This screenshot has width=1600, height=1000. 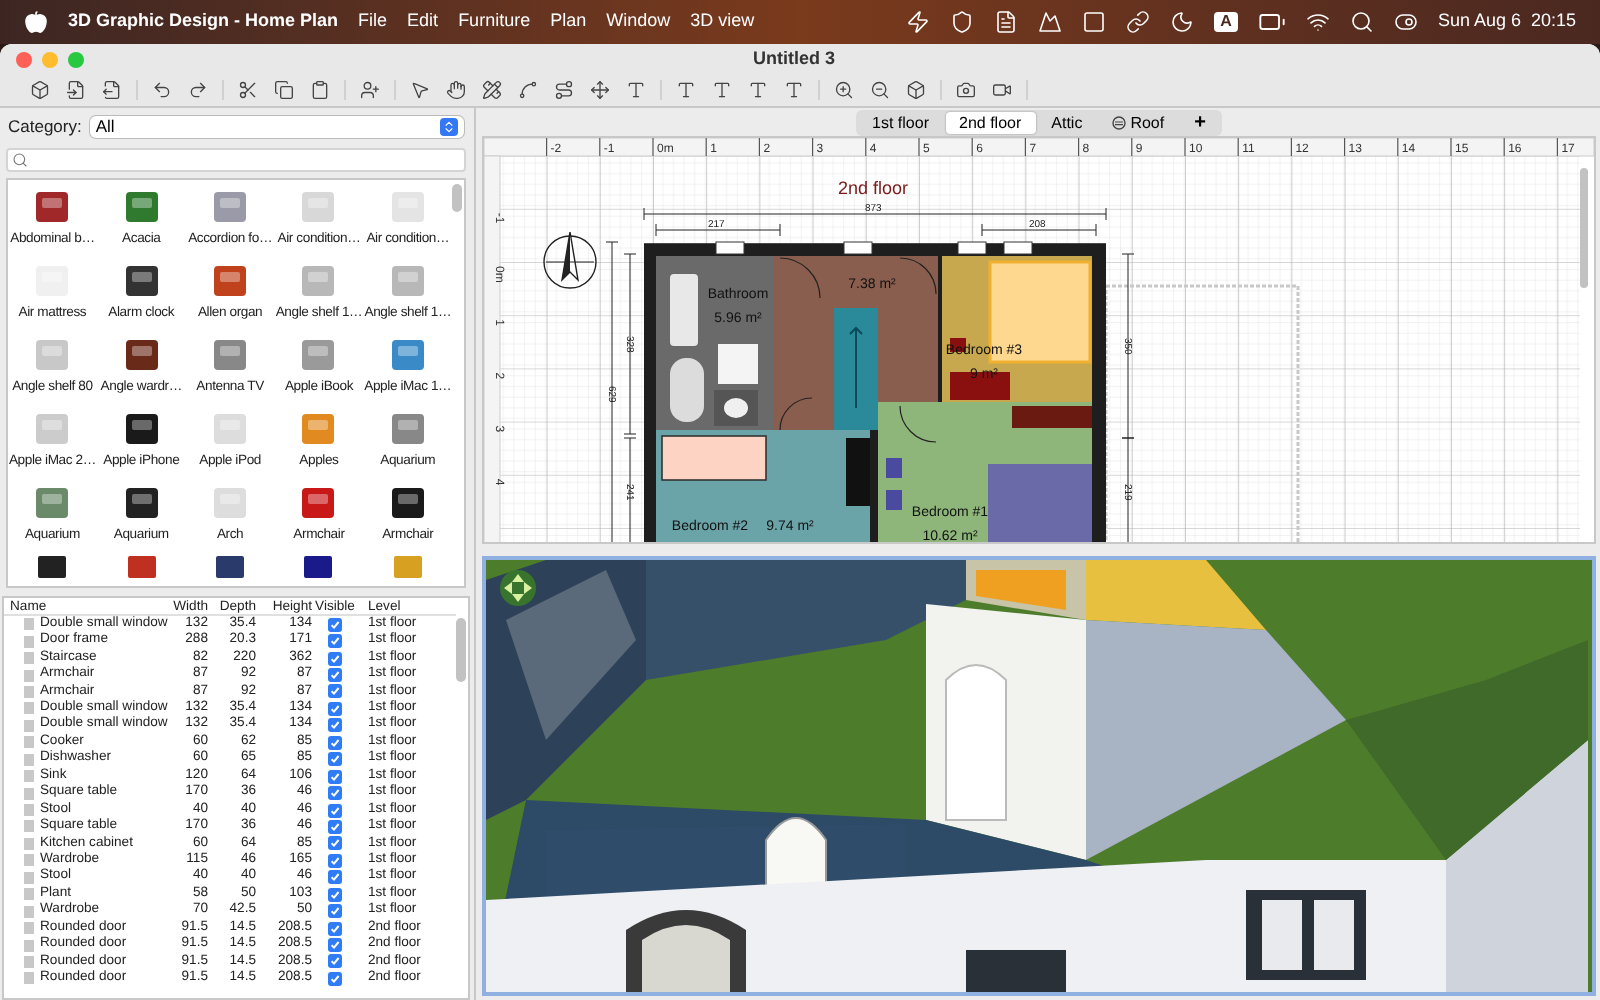 I want to click on category-dropdown: All, so click(x=276, y=127).